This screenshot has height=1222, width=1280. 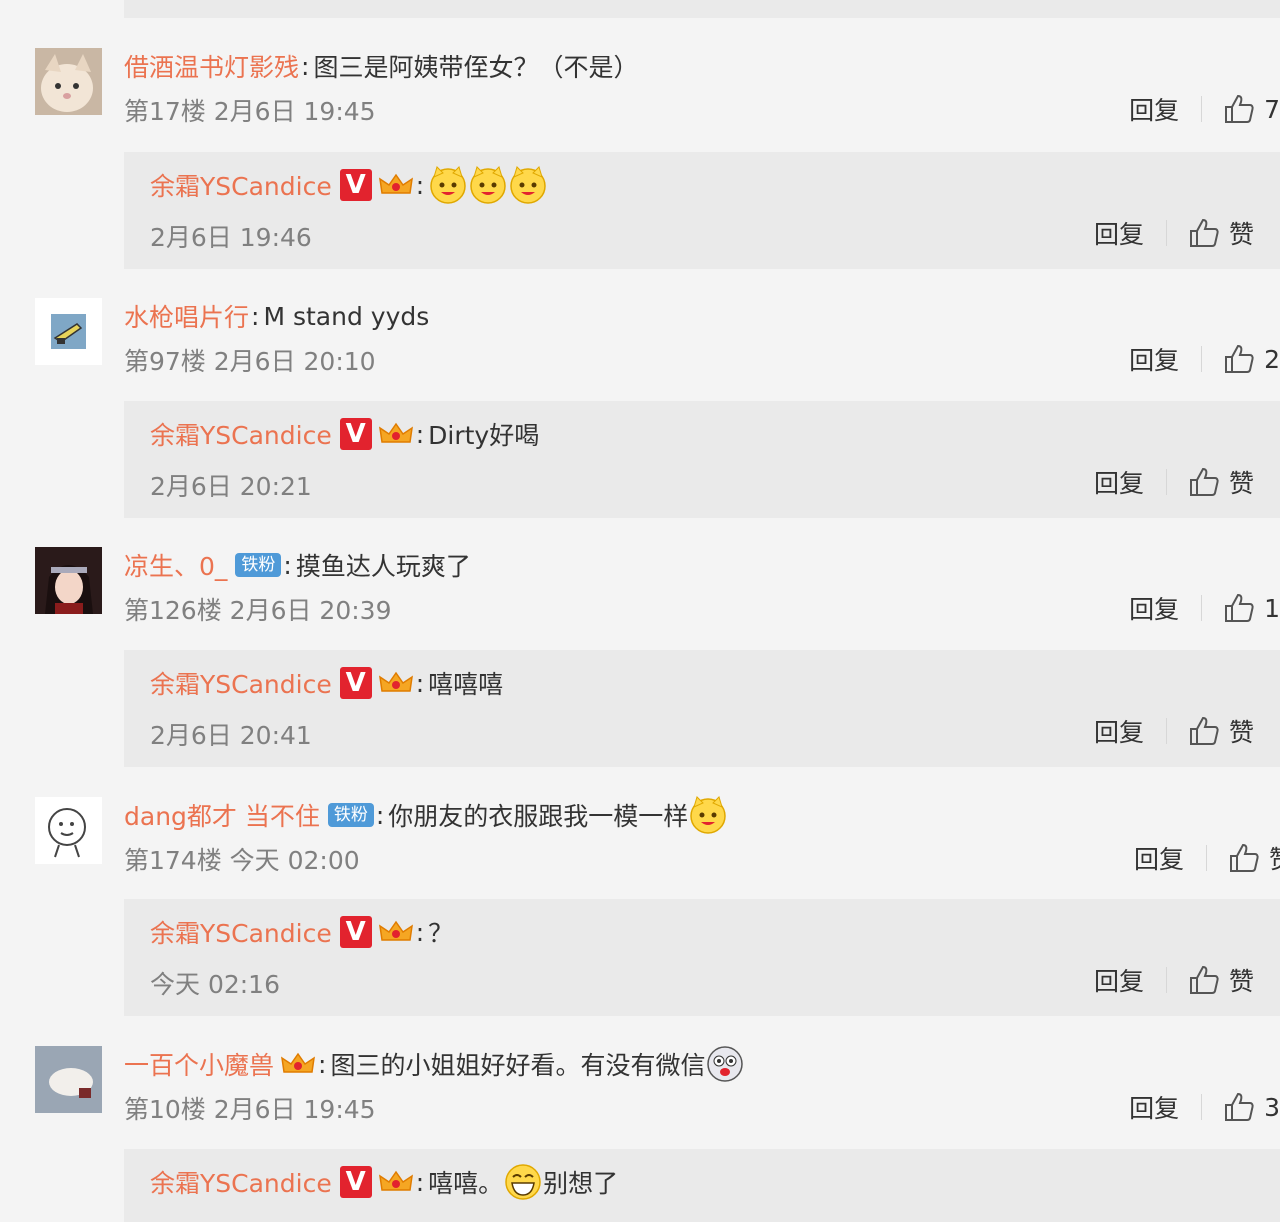 What do you see at coordinates (466, 684) in the screenshot?
I see `reply-text: 嘻嘻嘻` at bounding box center [466, 684].